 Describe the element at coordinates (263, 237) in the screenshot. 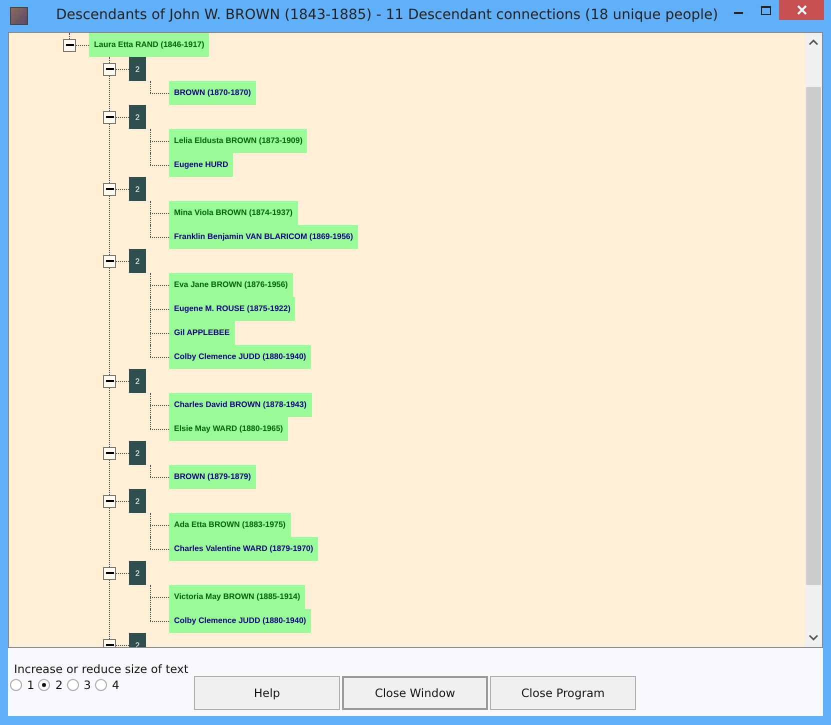

I see `person-label: Franklin Benjamin VAN BLARICOM (1869-1956)` at that location.